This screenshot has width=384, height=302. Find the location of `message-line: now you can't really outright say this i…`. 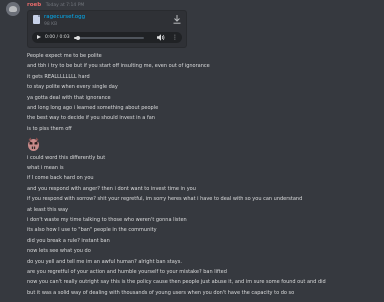

message-line: now you can't really outright say this i… is located at coordinates (176, 282).